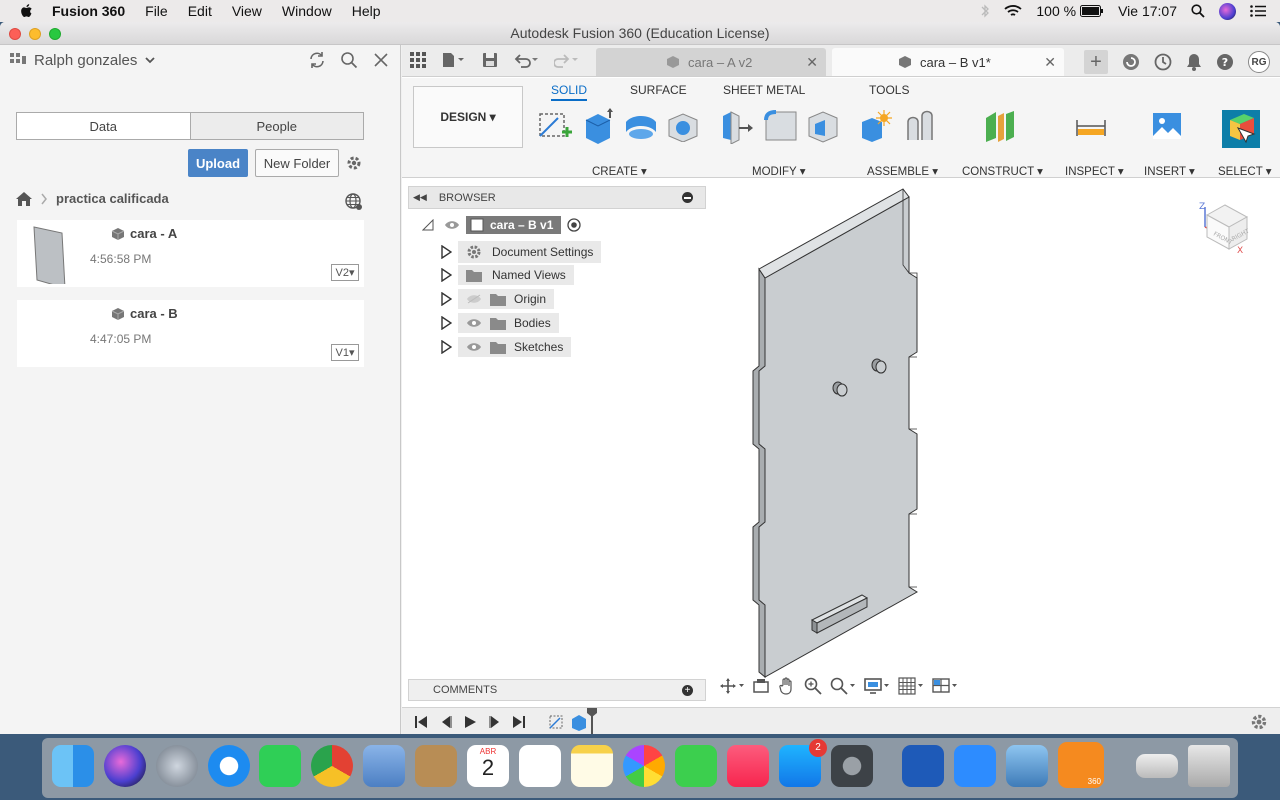 This screenshot has width=1280, height=800. What do you see at coordinates (738, 127) in the screenshot?
I see `press-pull-icon` at bounding box center [738, 127].